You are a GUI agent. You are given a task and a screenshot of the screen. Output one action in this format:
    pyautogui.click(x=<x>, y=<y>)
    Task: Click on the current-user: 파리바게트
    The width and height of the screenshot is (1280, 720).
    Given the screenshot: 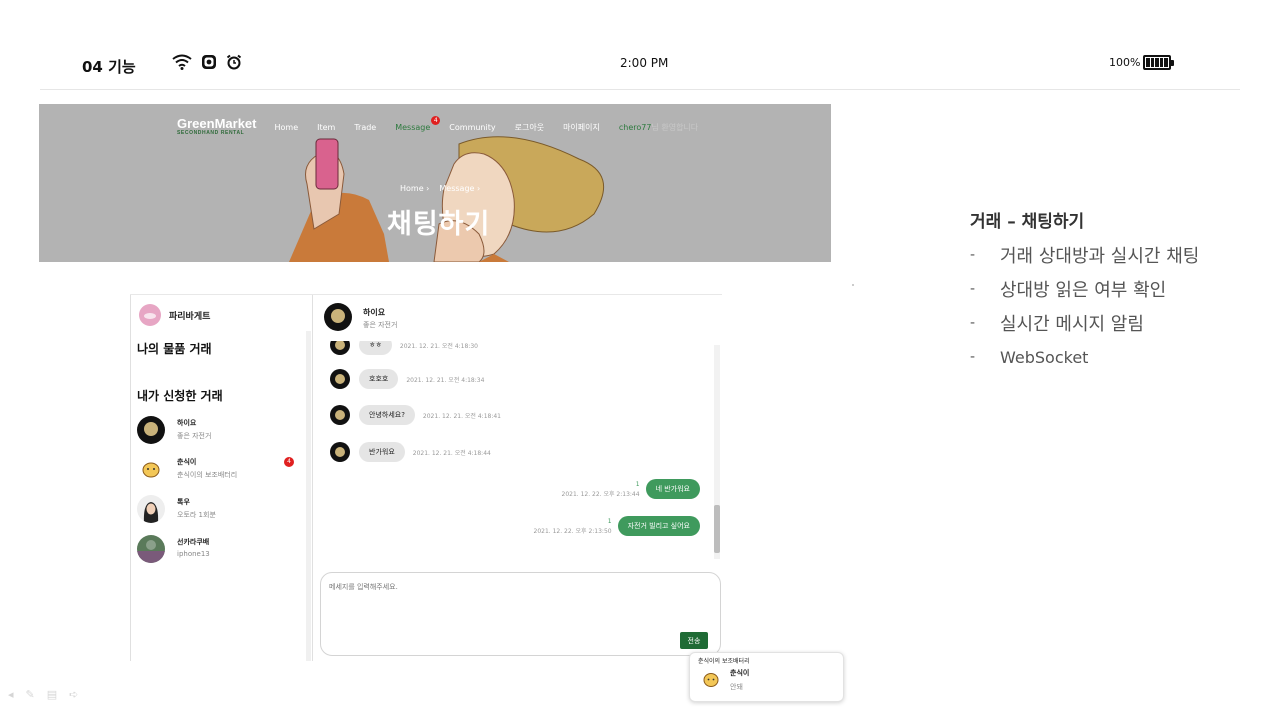 What is the action you would take?
    pyautogui.click(x=174, y=315)
    